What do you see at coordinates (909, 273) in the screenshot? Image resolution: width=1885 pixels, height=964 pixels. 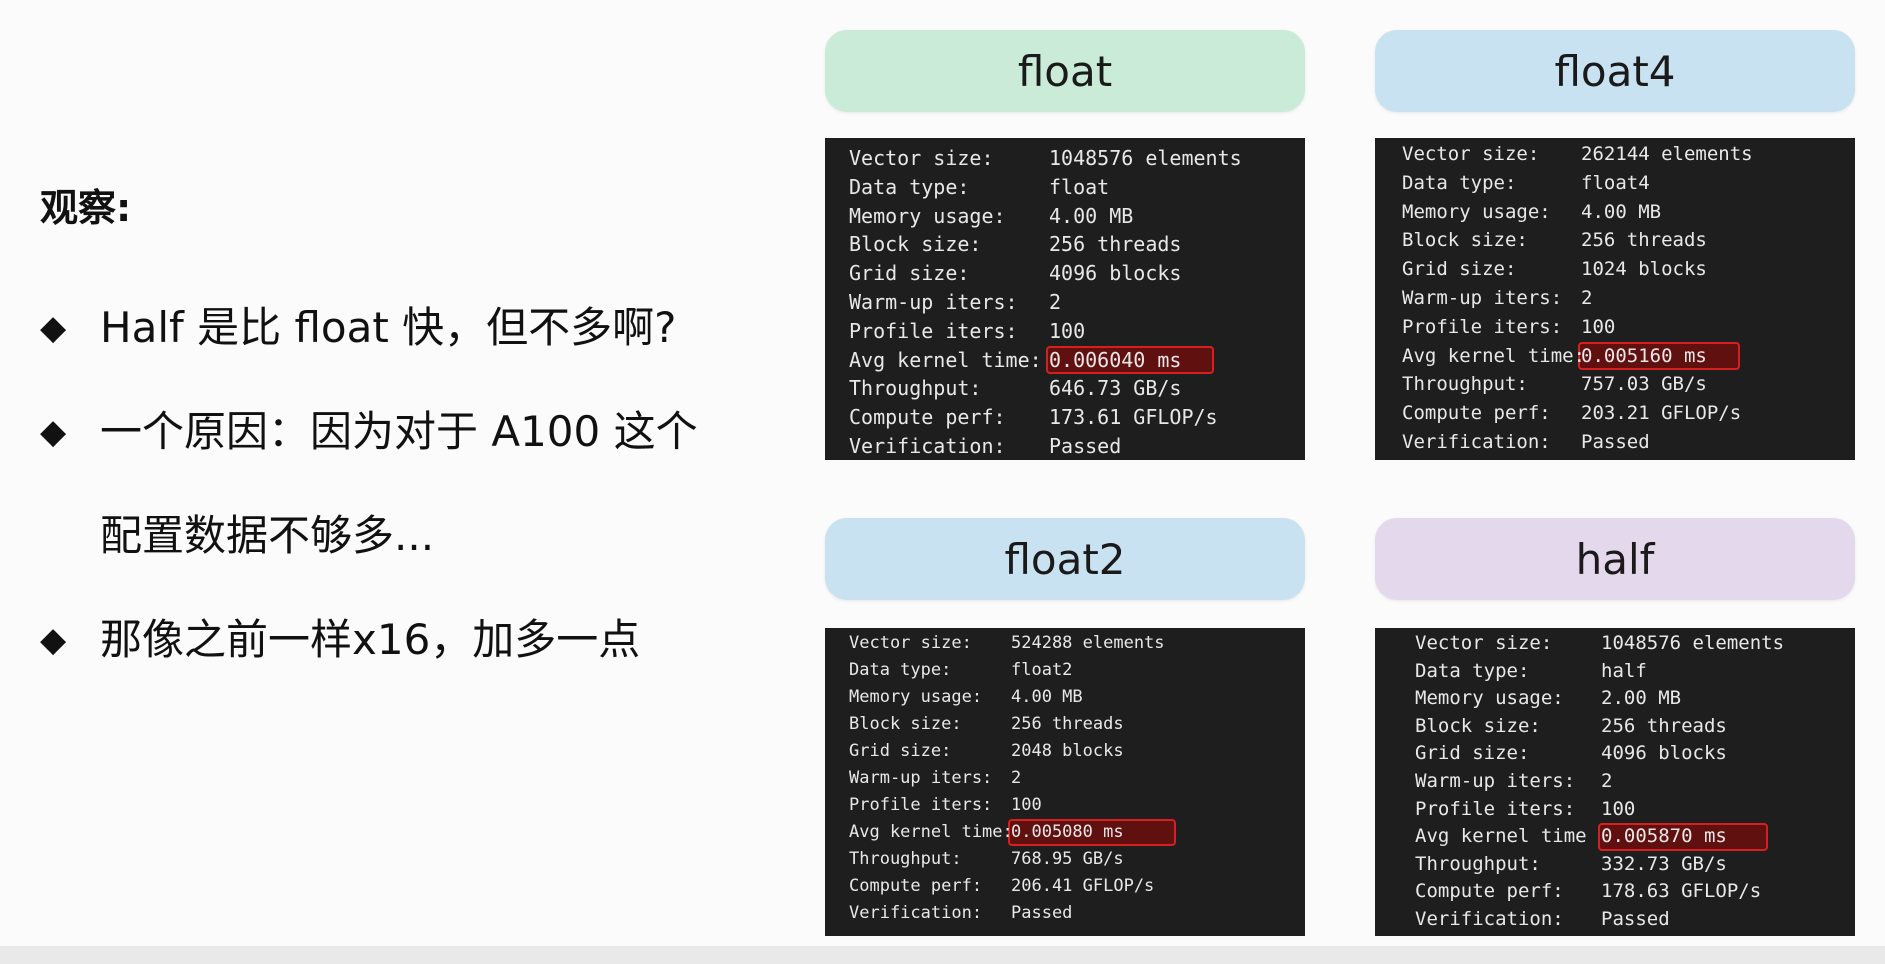 I see `terminal-key: Grid size:` at bounding box center [909, 273].